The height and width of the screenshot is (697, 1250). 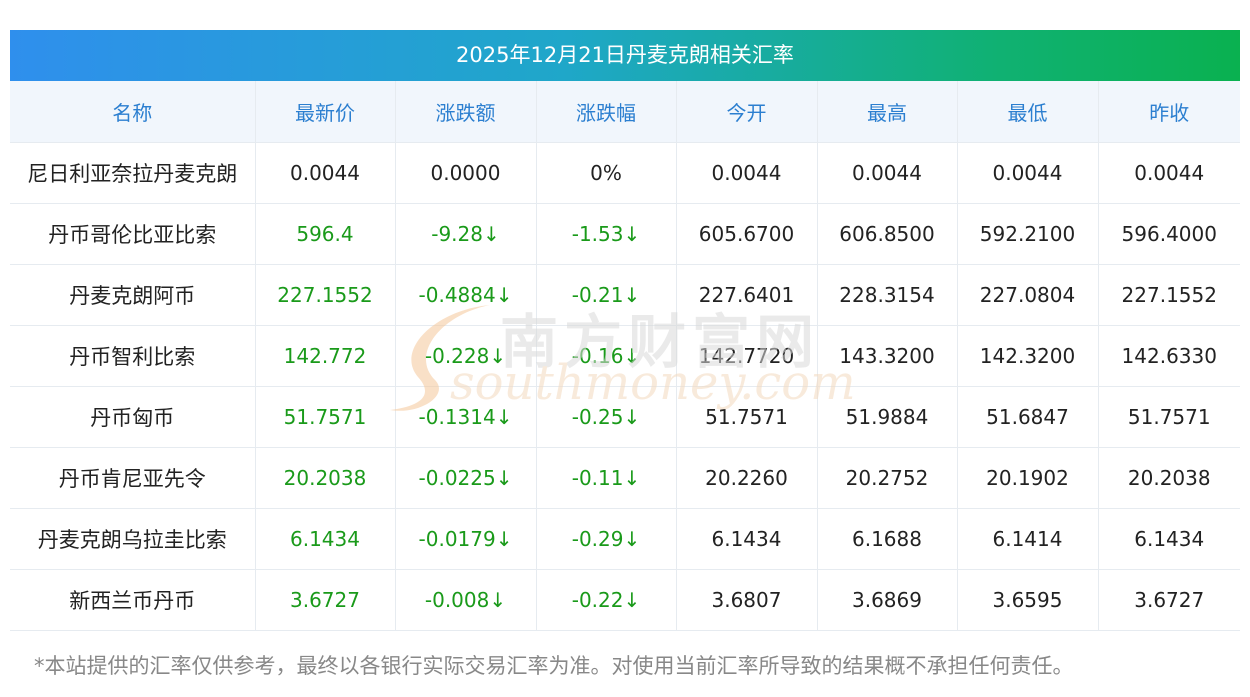 What do you see at coordinates (133, 112) in the screenshot?
I see `col-header-name: 名称` at bounding box center [133, 112].